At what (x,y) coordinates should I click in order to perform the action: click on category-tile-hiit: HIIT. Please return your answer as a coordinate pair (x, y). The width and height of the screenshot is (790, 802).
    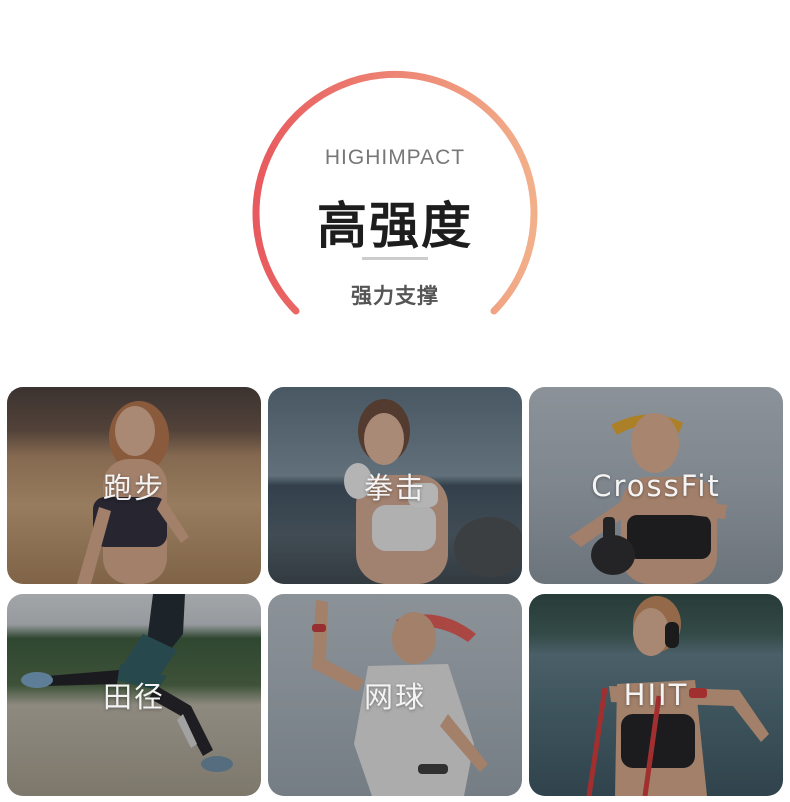
    Looking at the image, I should click on (656, 695).